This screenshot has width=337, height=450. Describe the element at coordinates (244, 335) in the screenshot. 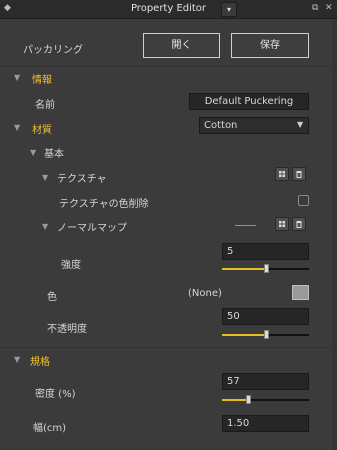

I see `opacity-slider-fill` at that location.